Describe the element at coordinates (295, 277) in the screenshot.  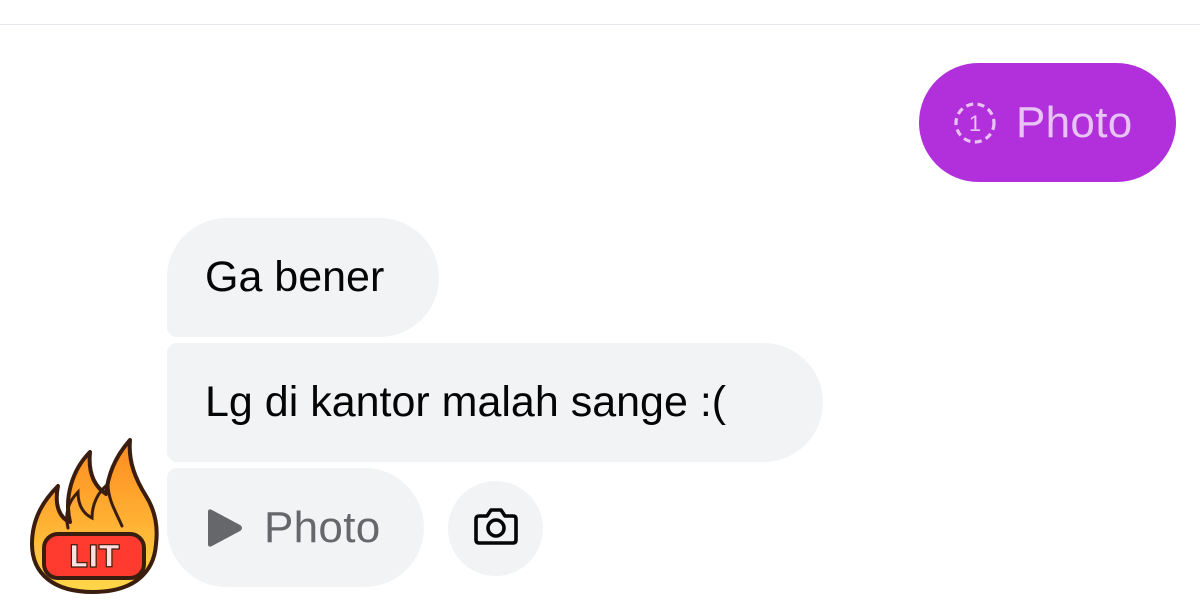
I see `message-text: Ga bener` at that location.